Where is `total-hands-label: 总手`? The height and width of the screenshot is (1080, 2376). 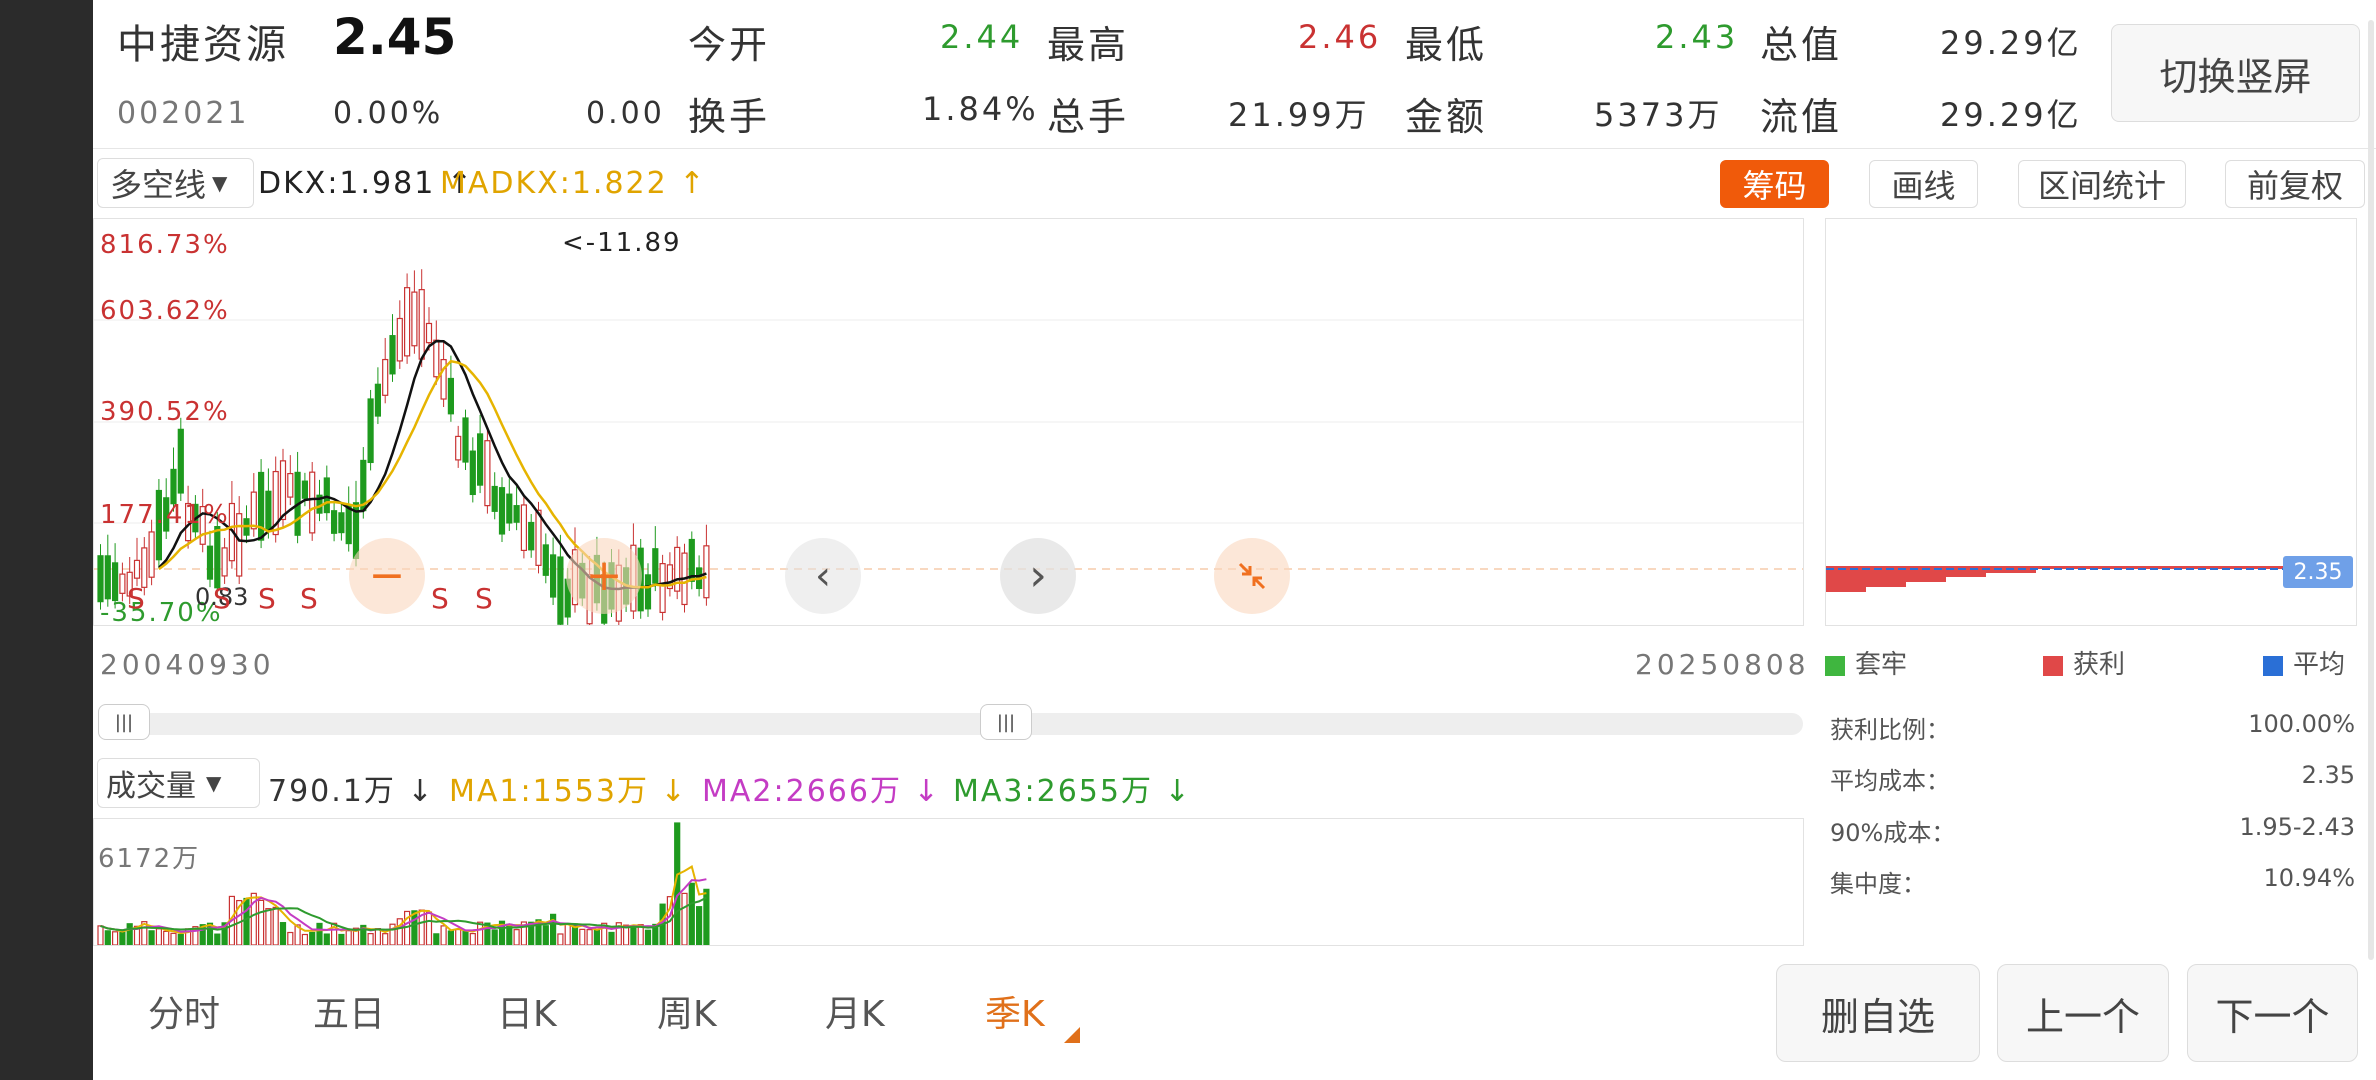
total-hands-label: 总手 is located at coordinates (1088, 117).